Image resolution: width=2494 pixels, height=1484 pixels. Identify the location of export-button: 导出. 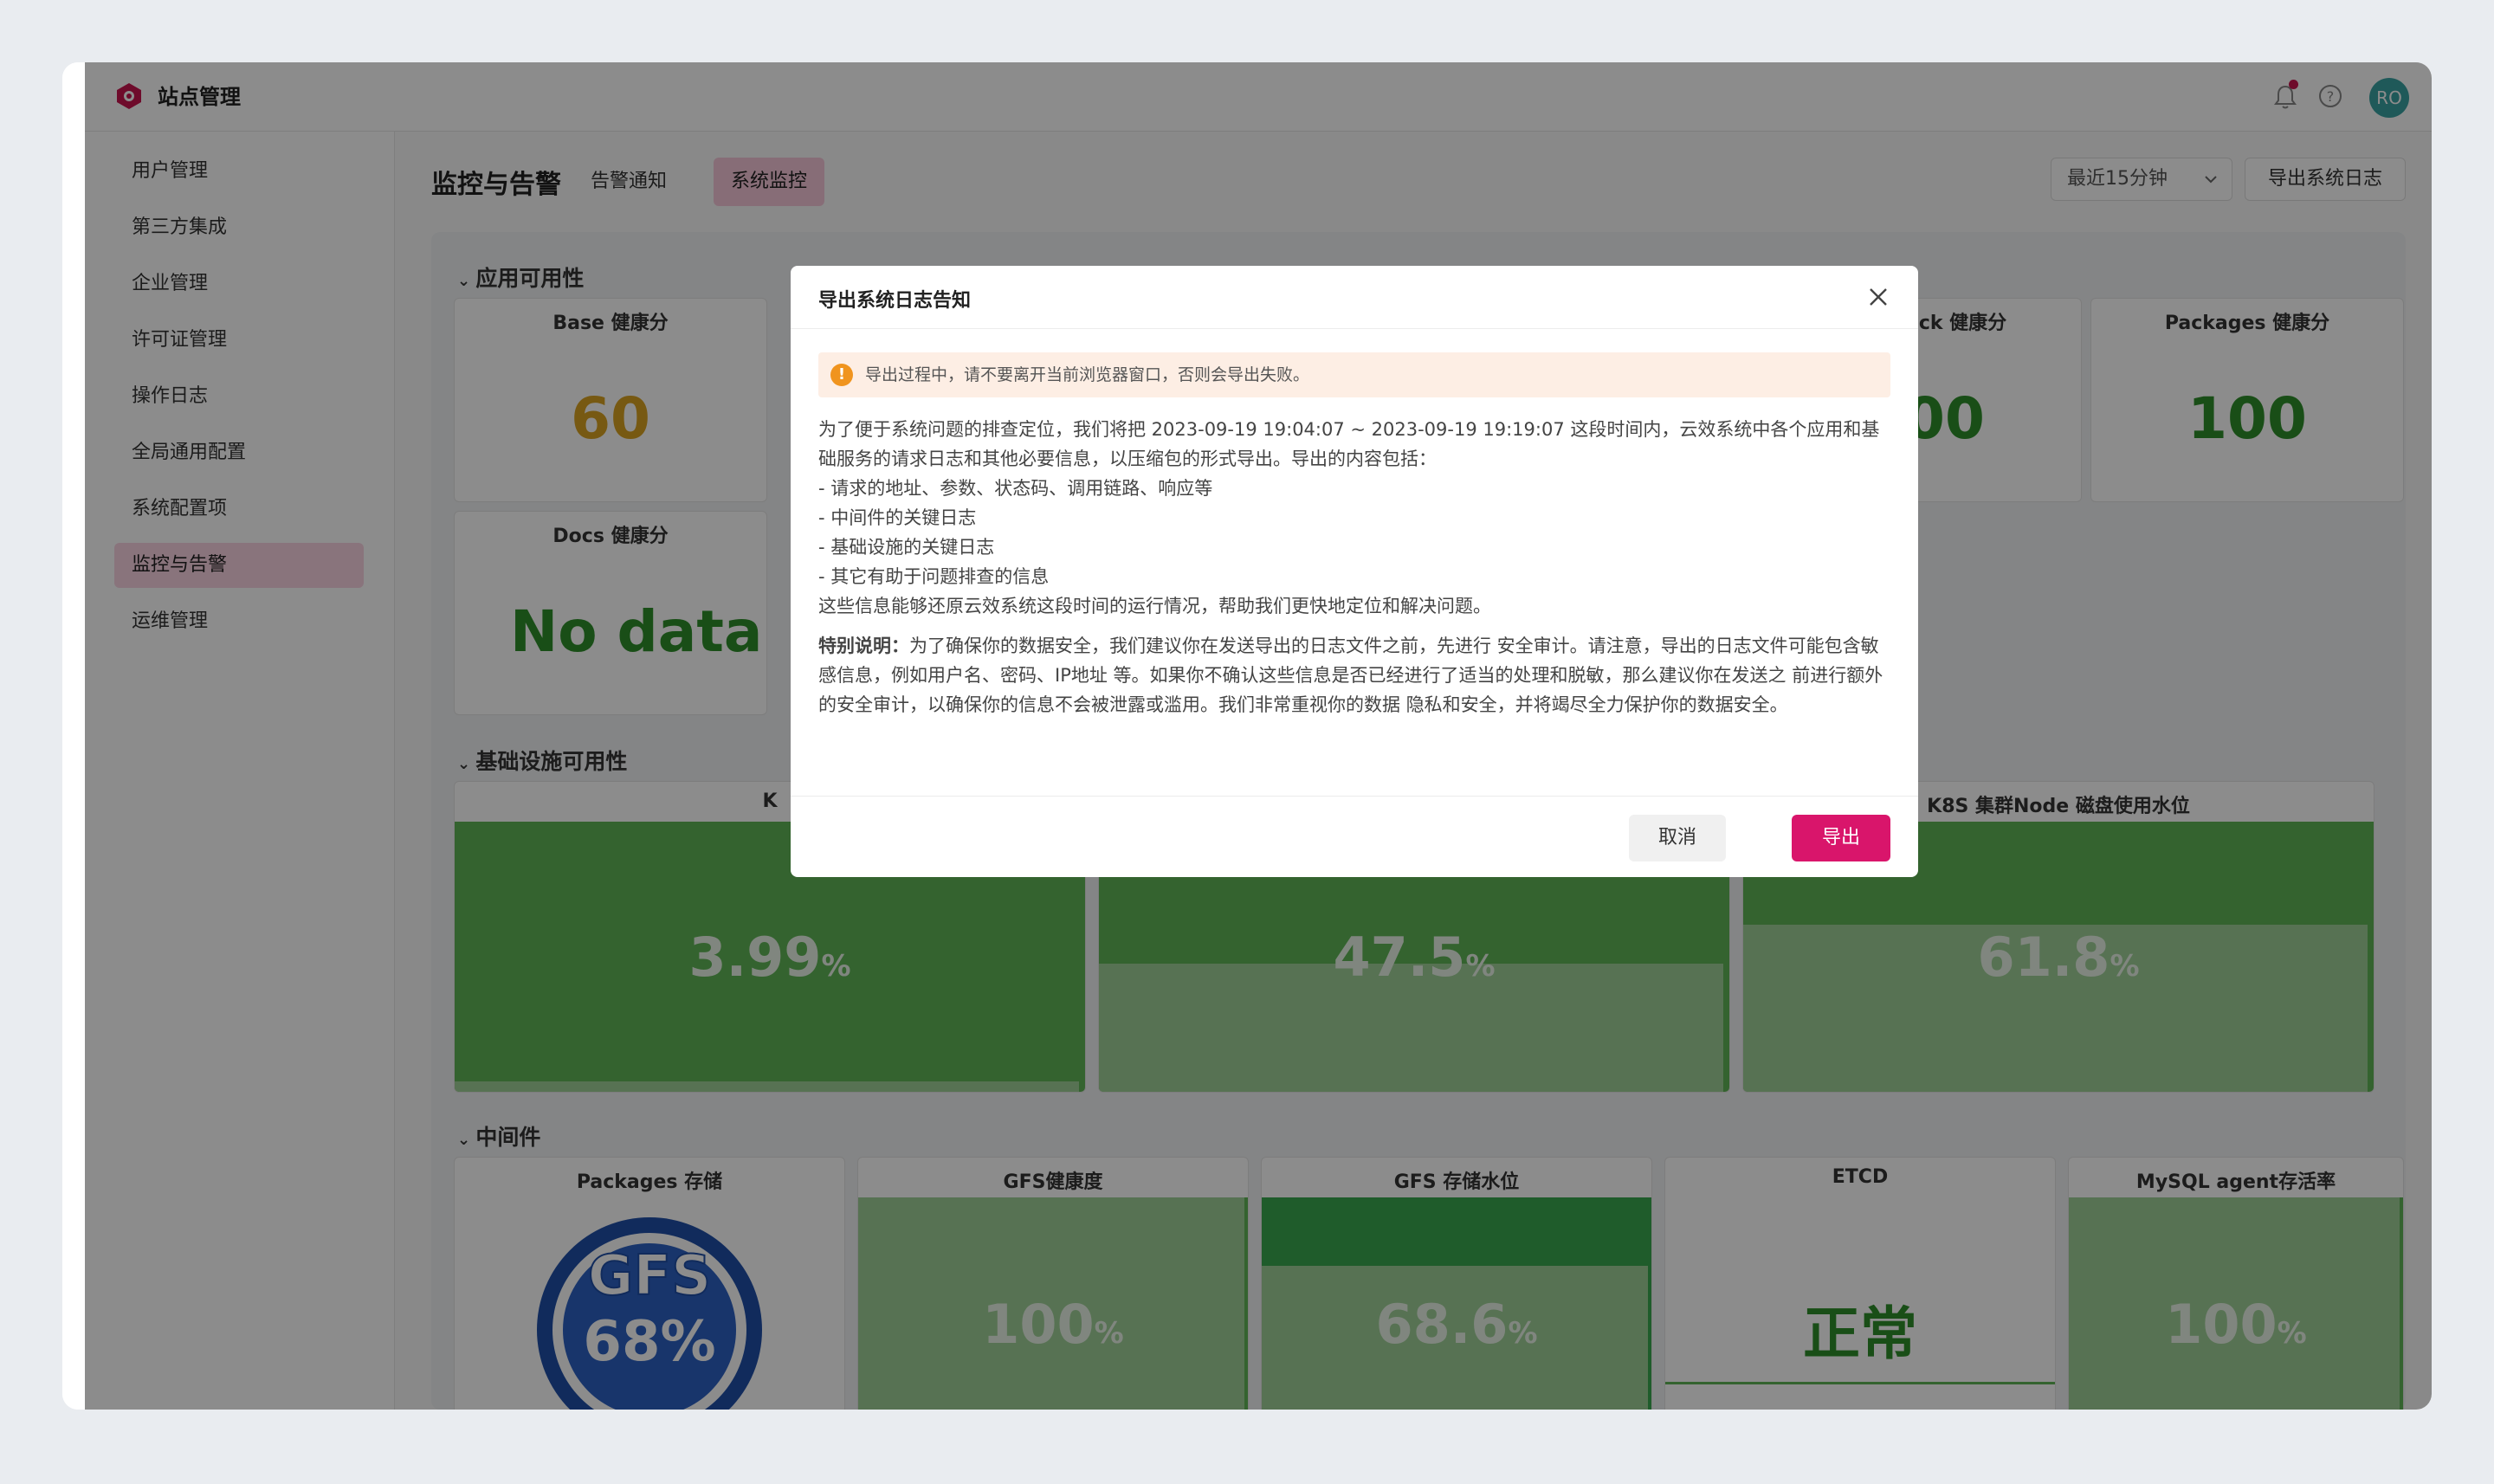
(1841, 838).